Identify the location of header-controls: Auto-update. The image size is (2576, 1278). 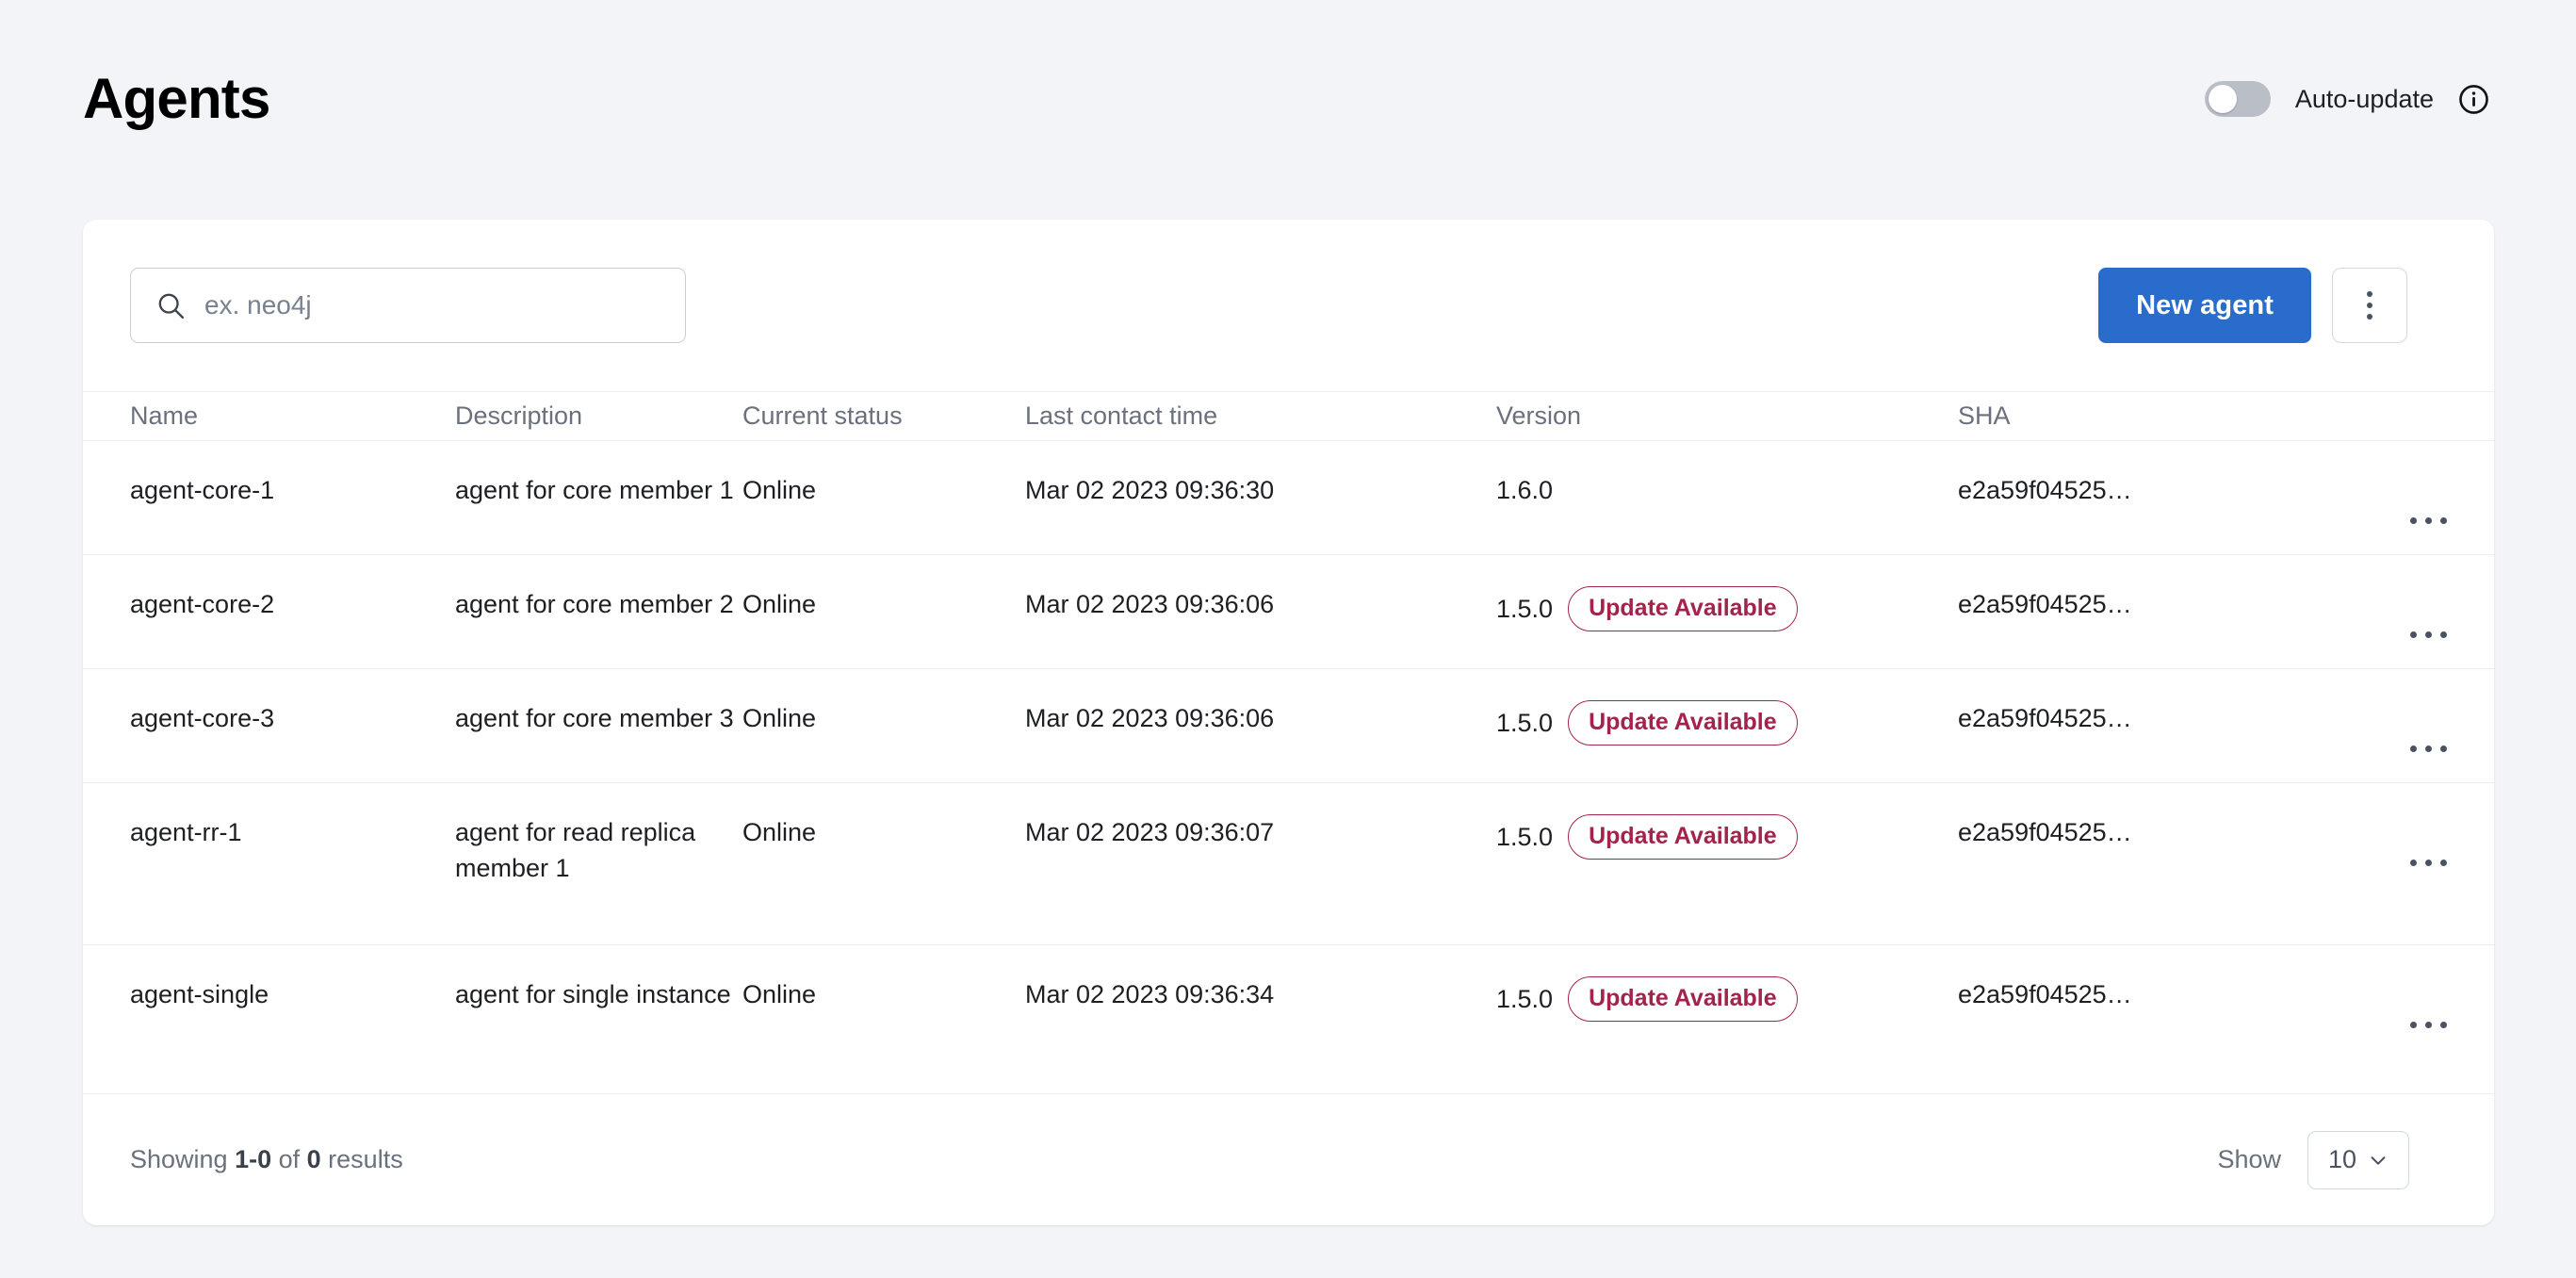
(2346, 99).